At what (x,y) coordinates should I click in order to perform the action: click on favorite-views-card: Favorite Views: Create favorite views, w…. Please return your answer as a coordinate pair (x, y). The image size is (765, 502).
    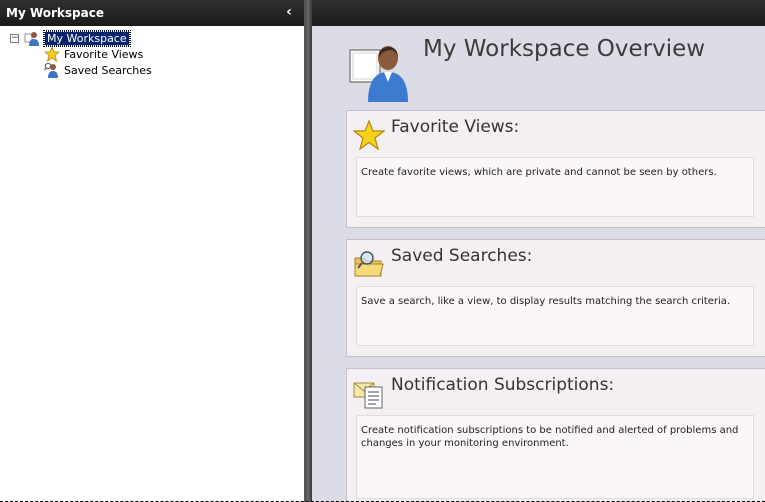
    Looking at the image, I should click on (555, 169).